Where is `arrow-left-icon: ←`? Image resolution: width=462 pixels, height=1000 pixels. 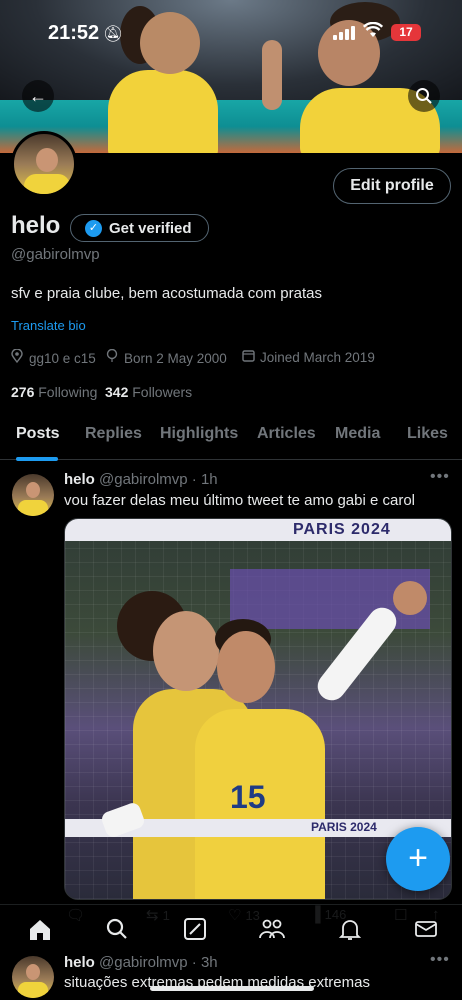
arrow-left-icon: ← is located at coordinates (38, 96).